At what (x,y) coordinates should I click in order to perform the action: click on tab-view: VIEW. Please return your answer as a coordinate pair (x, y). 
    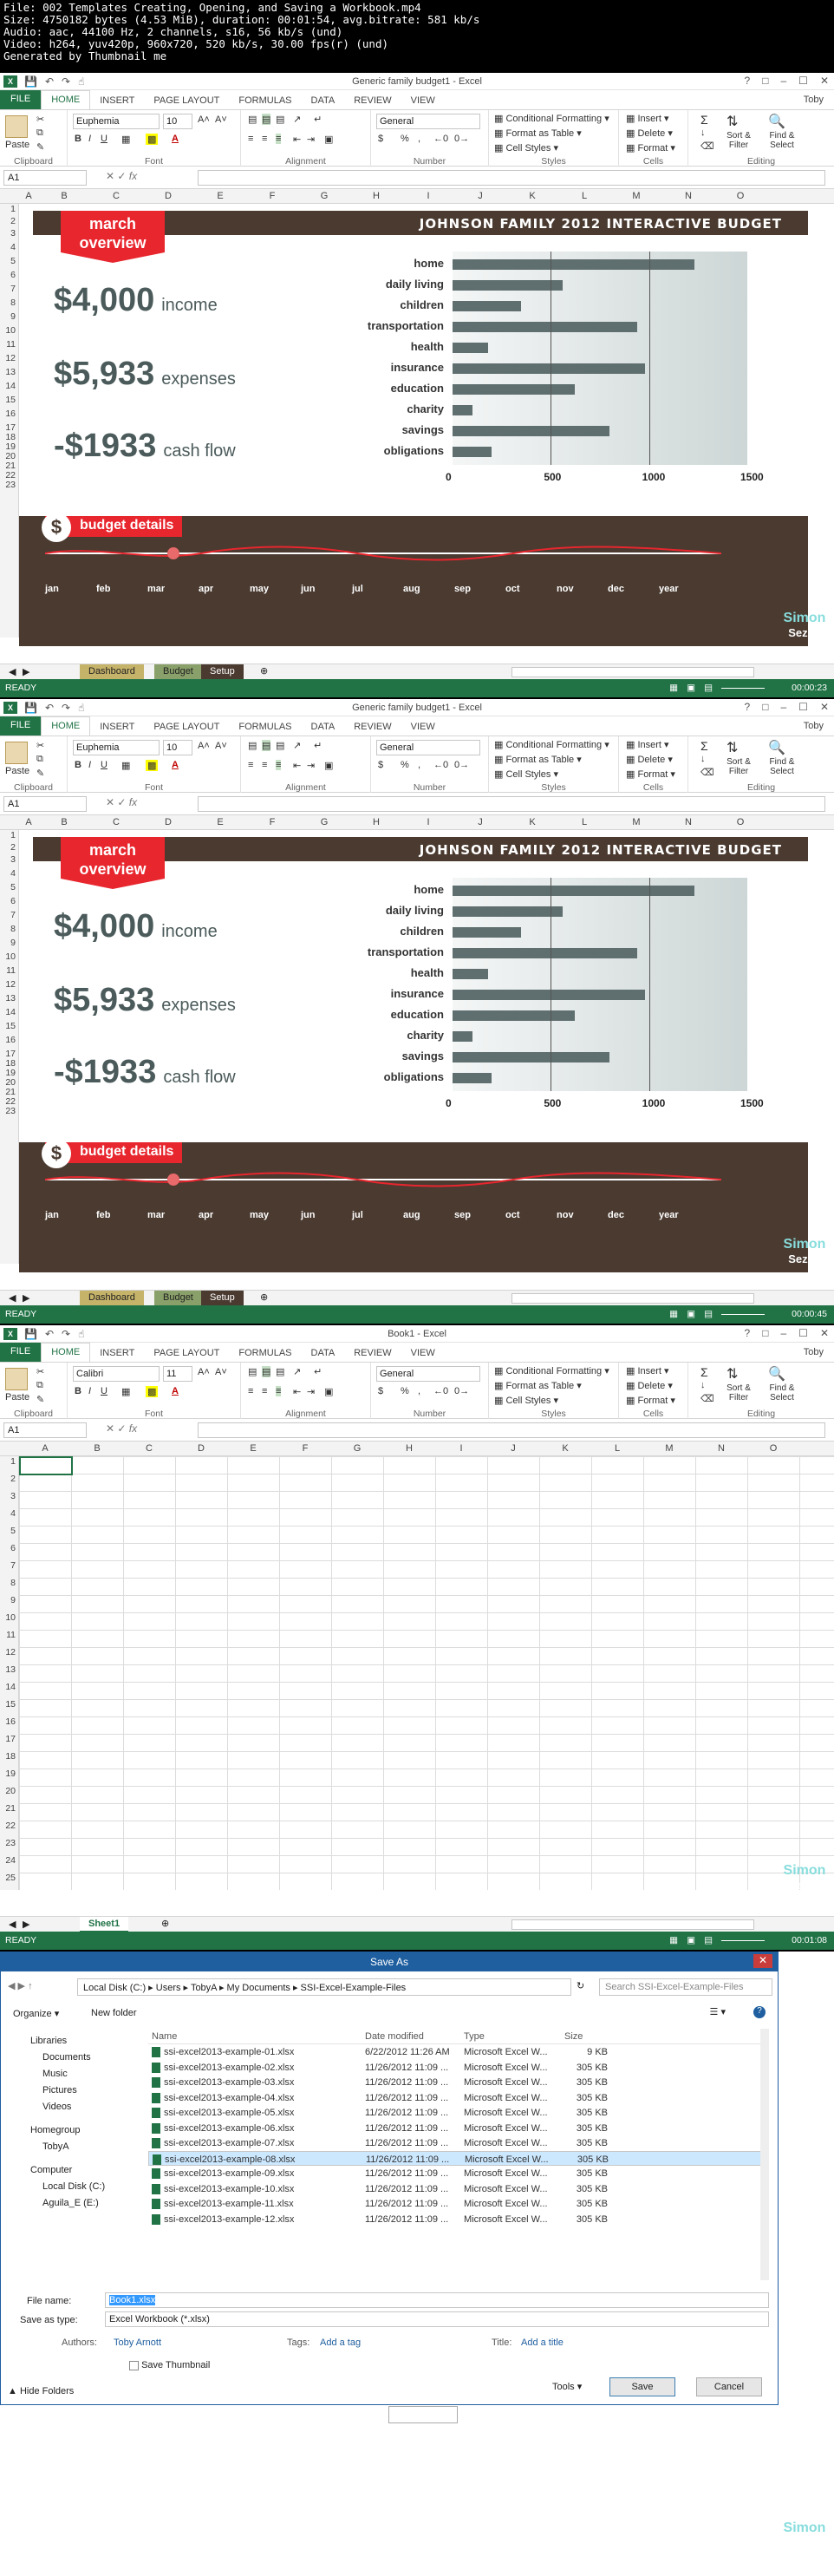
    Looking at the image, I should click on (423, 100).